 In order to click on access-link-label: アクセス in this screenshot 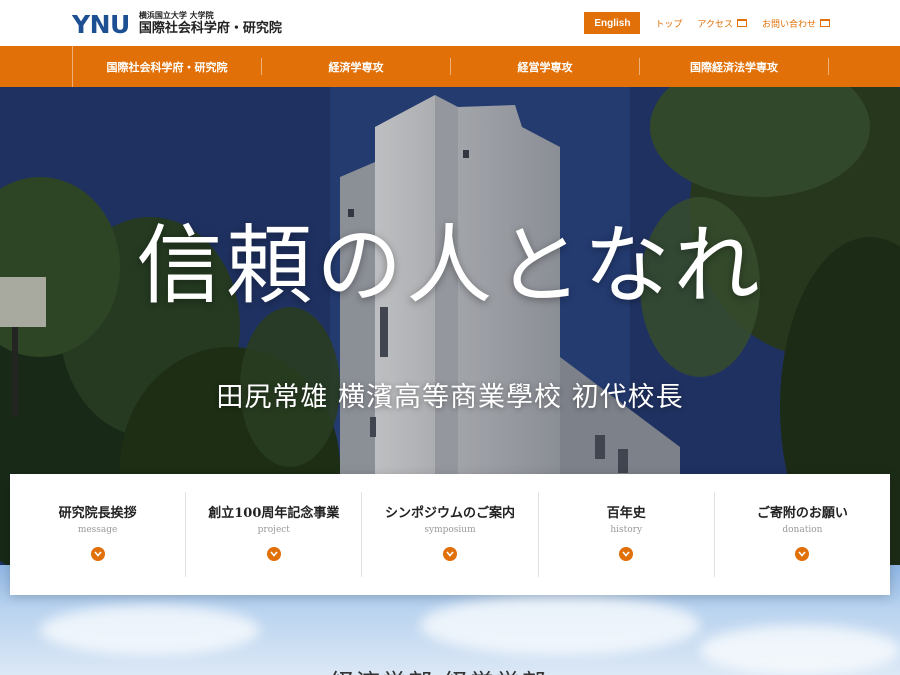, I will do `click(715, 24)`.